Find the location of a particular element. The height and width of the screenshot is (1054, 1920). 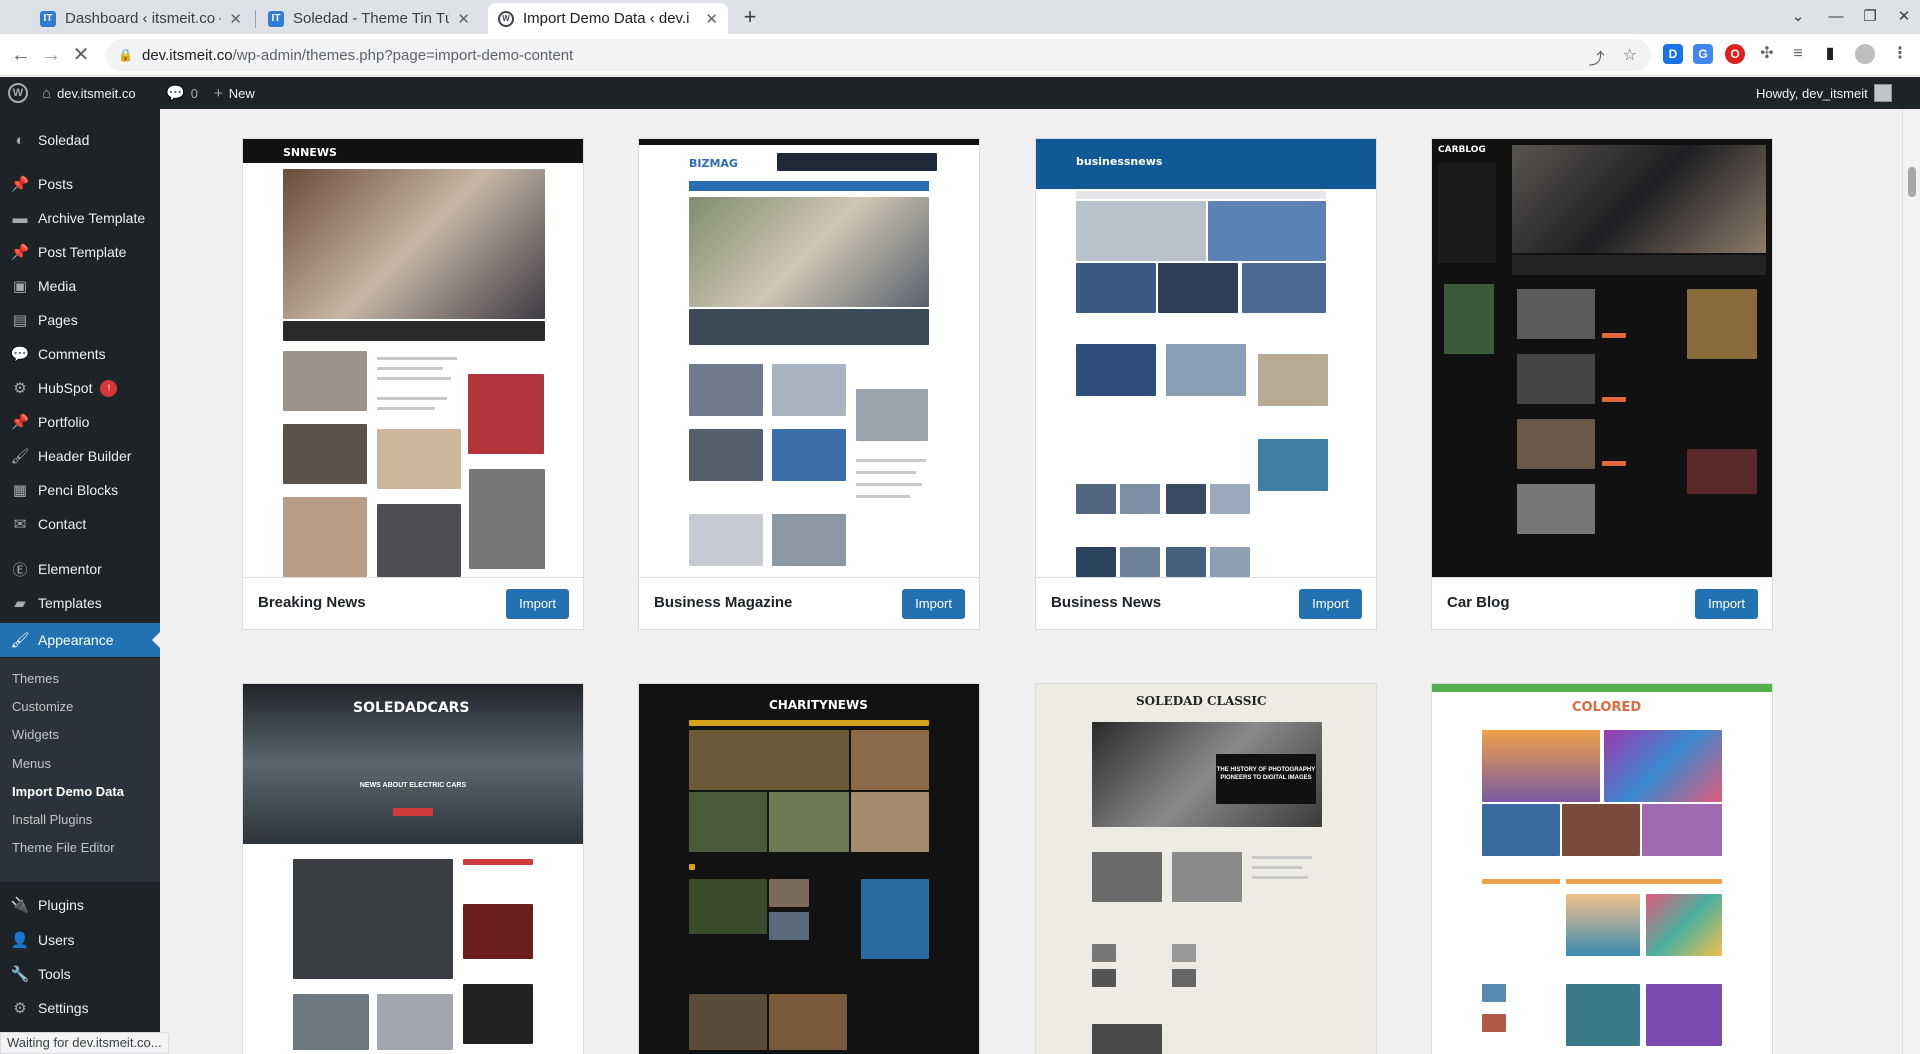

forward-arrow-icon: → is located at coordinates (51, 55).